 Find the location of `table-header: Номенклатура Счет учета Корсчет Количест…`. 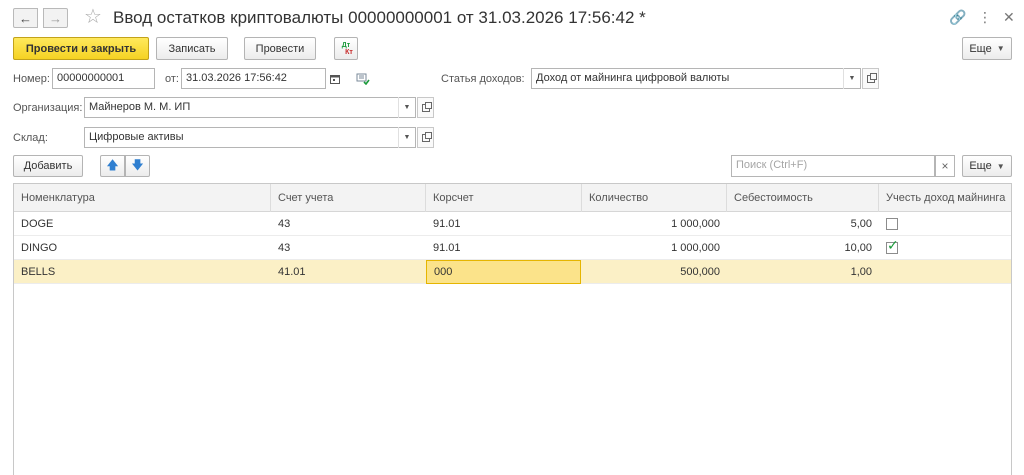

table-header: Номенклатура Счет учета Корсчет Количест… is located at coordinates (512, 198).